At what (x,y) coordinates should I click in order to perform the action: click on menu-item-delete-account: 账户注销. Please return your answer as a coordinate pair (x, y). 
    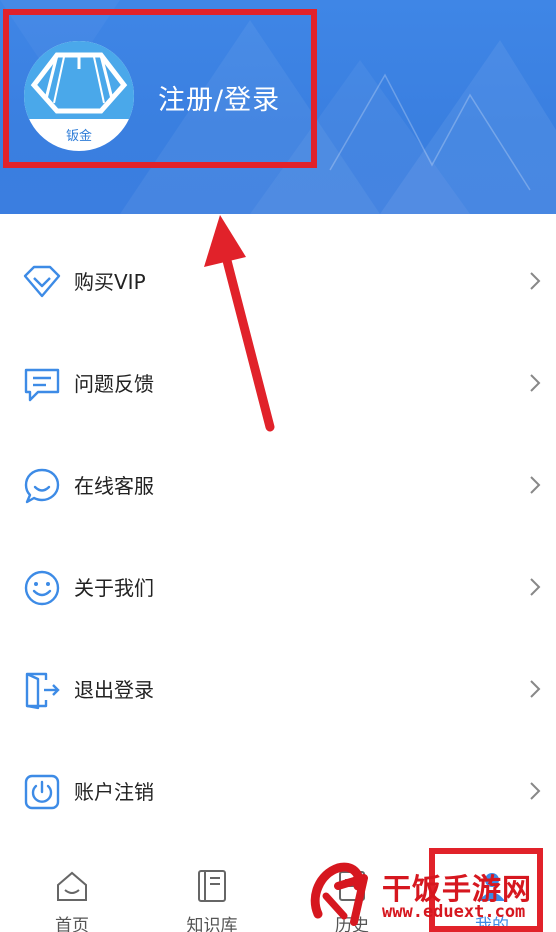
    Looking at the image, I should click on (278, 790).